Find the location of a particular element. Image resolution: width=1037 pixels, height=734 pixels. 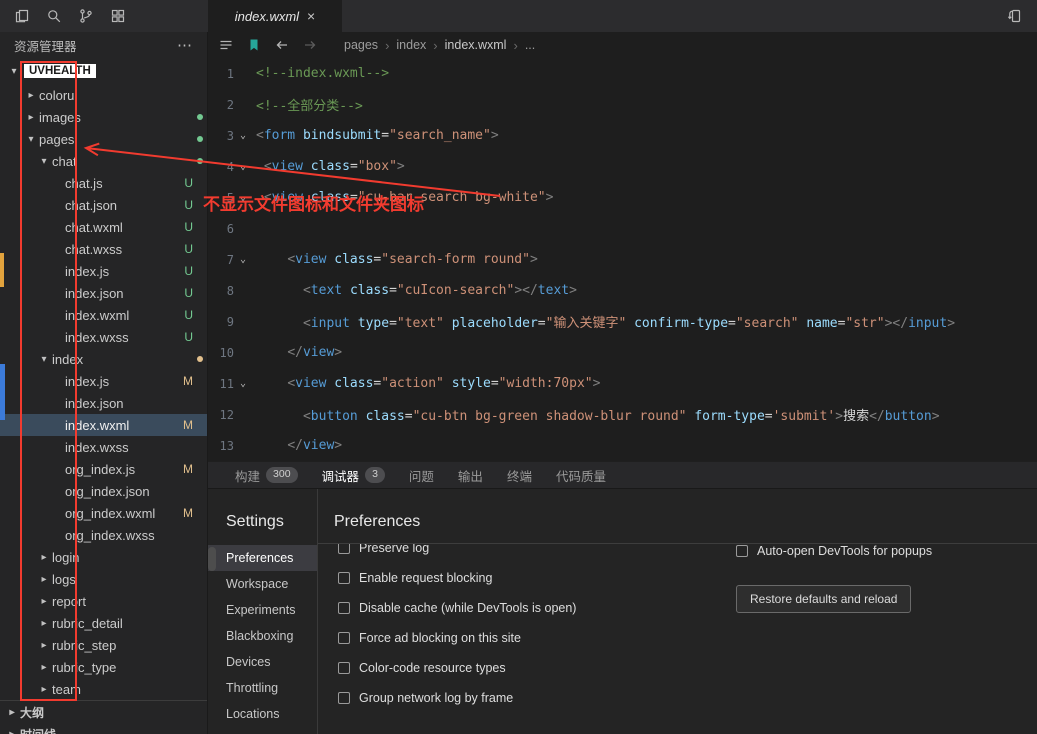

tree-file-index.wxml: index.wxml U is located at coordinates (103, 315).